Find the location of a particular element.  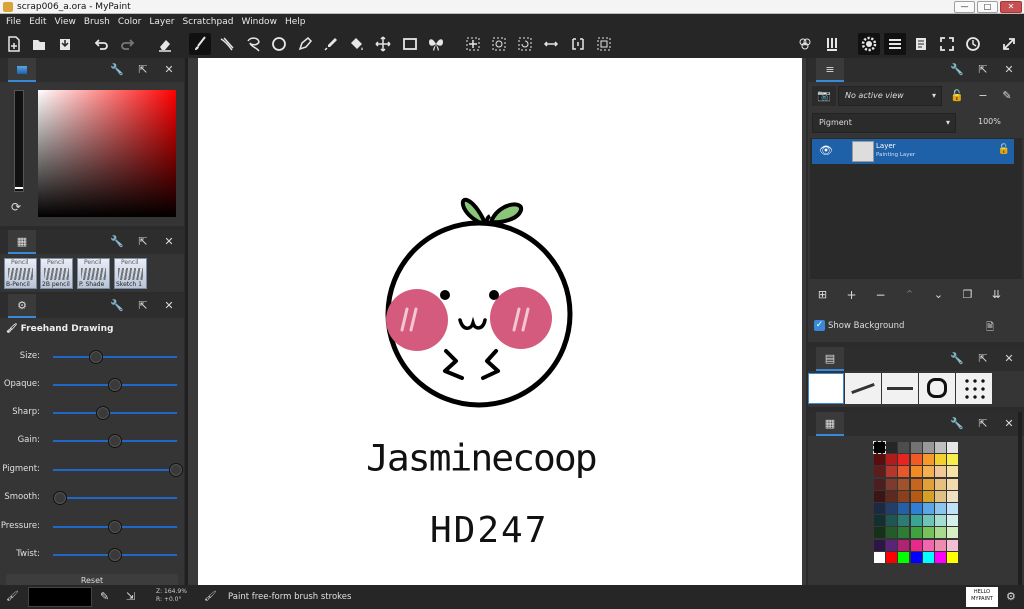

menu-help: Help is located at coordinates (295, 22).